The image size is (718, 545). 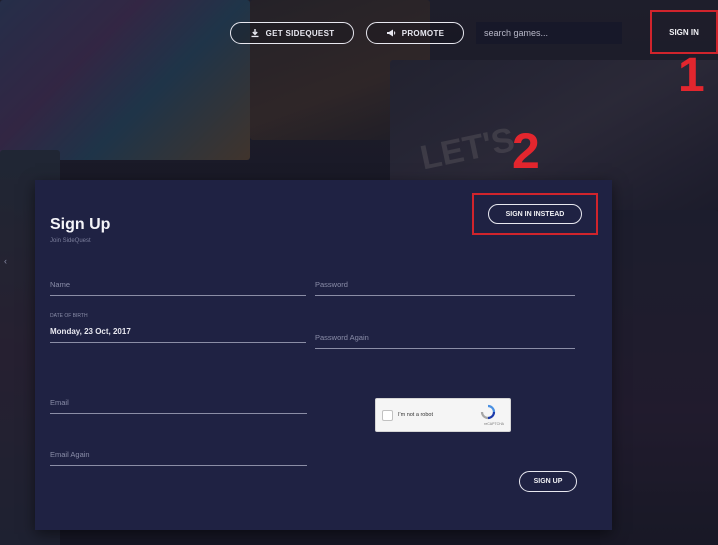 What do you see at coordinates (443, 415) in the screenshot?
I see `recaptcha-widget: I'm not a robot reCAPTCHA` at bounding box center [443, 415].